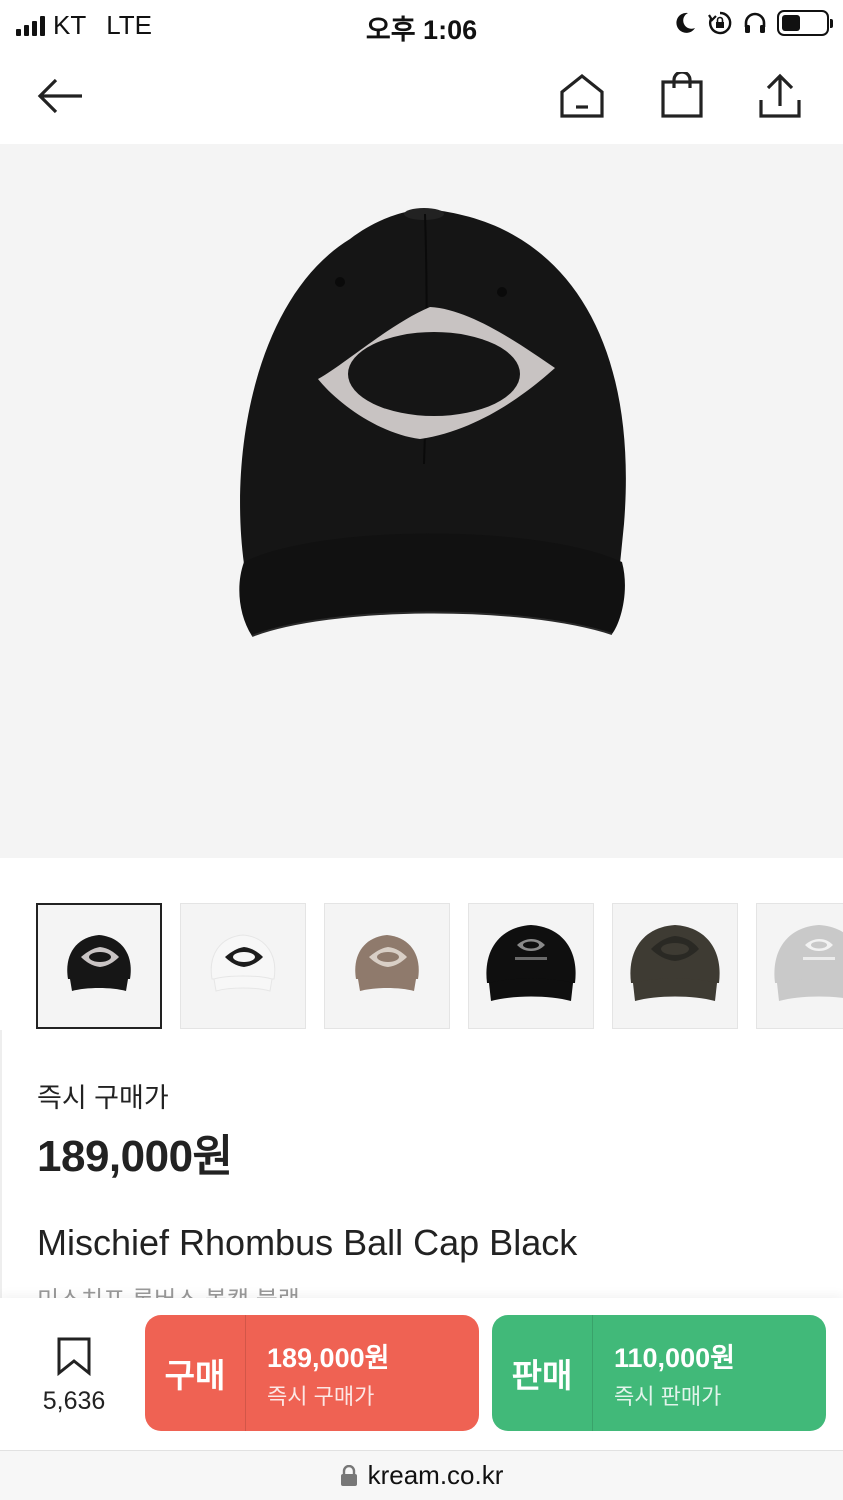  Describe the element at coordinates (664, 1373) in the screenshot. I see `sell-info: 110,000원 즉시 판매가` at that location.